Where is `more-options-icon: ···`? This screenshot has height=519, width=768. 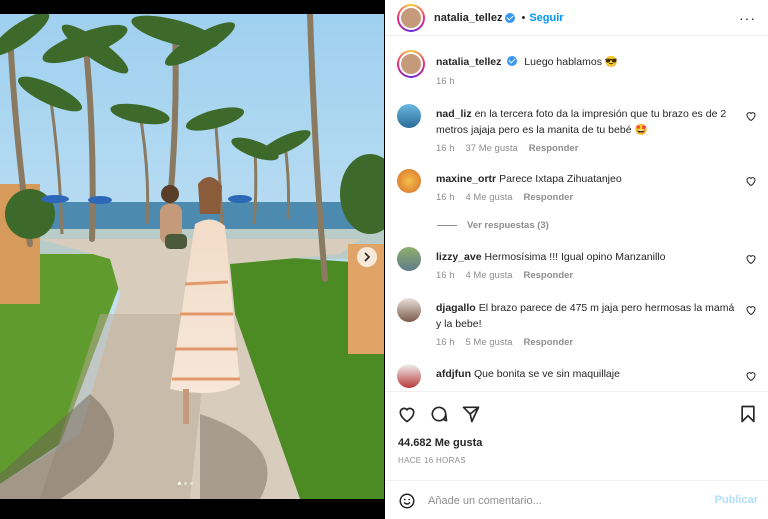
more-options-icon: ··· is located at coordinates (747, 18).